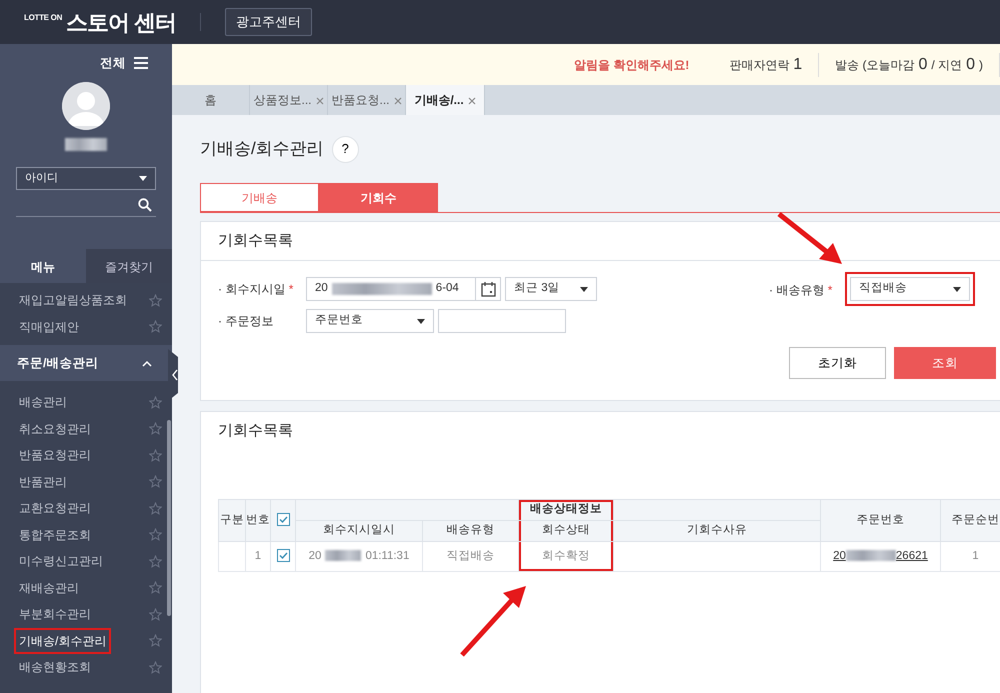  What do you see at coordinates (470, 531) in the screenshot?
I see `column-header: 배송유형` at bounding box center [470, 531].